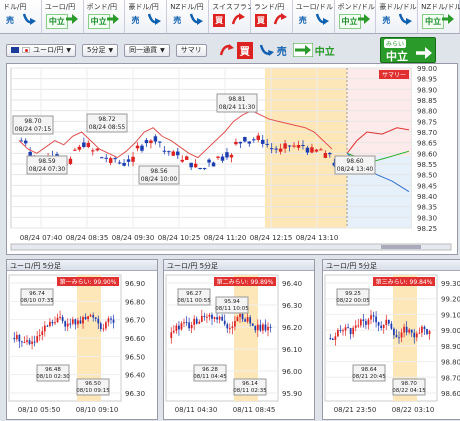 Image resolution: width=460 pixels, height=421 pixels. What do you see at coordinates (427, 229) in the screenshot?
I see `y-tick-label: 98.25` at bounding box center [427, 229].